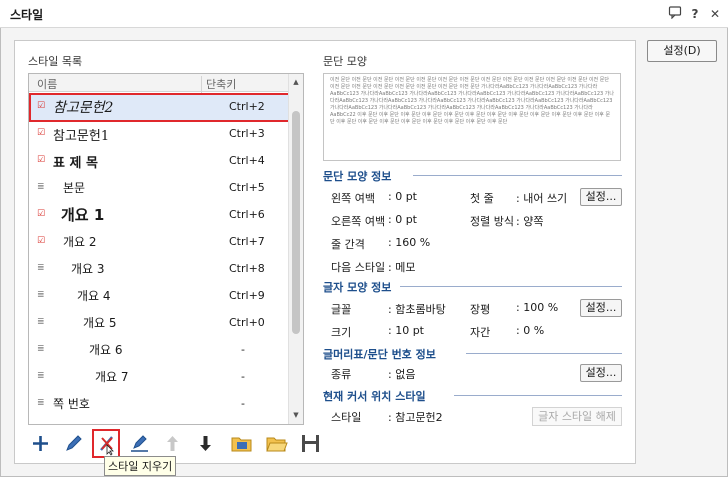 The image size is (728, 477). I want to click on arrow-up-icon, so click(172, 443).